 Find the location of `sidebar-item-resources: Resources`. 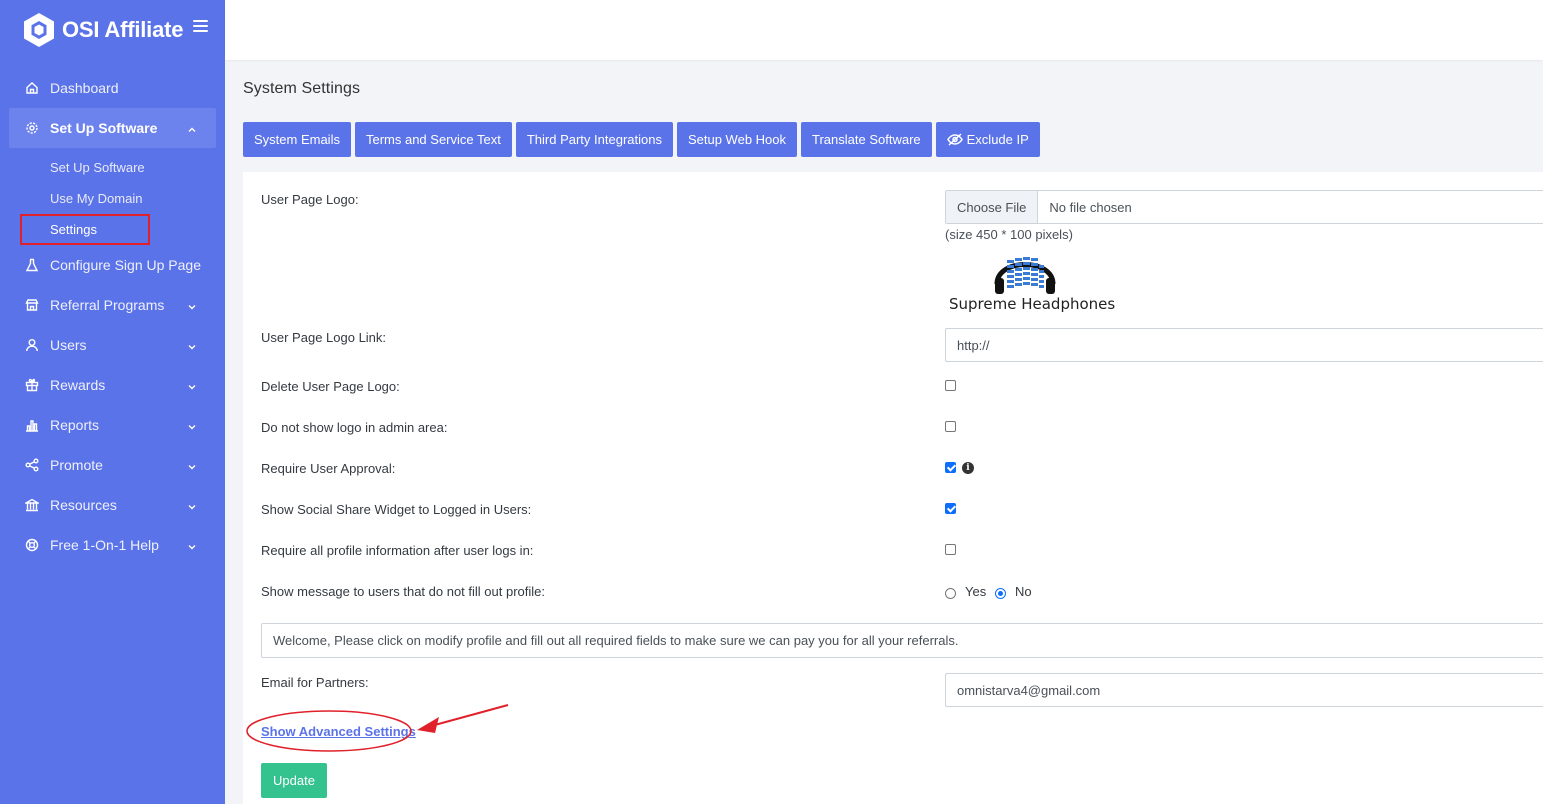

sidebar-item-resources: Resources is located at coordinates (112, 505).